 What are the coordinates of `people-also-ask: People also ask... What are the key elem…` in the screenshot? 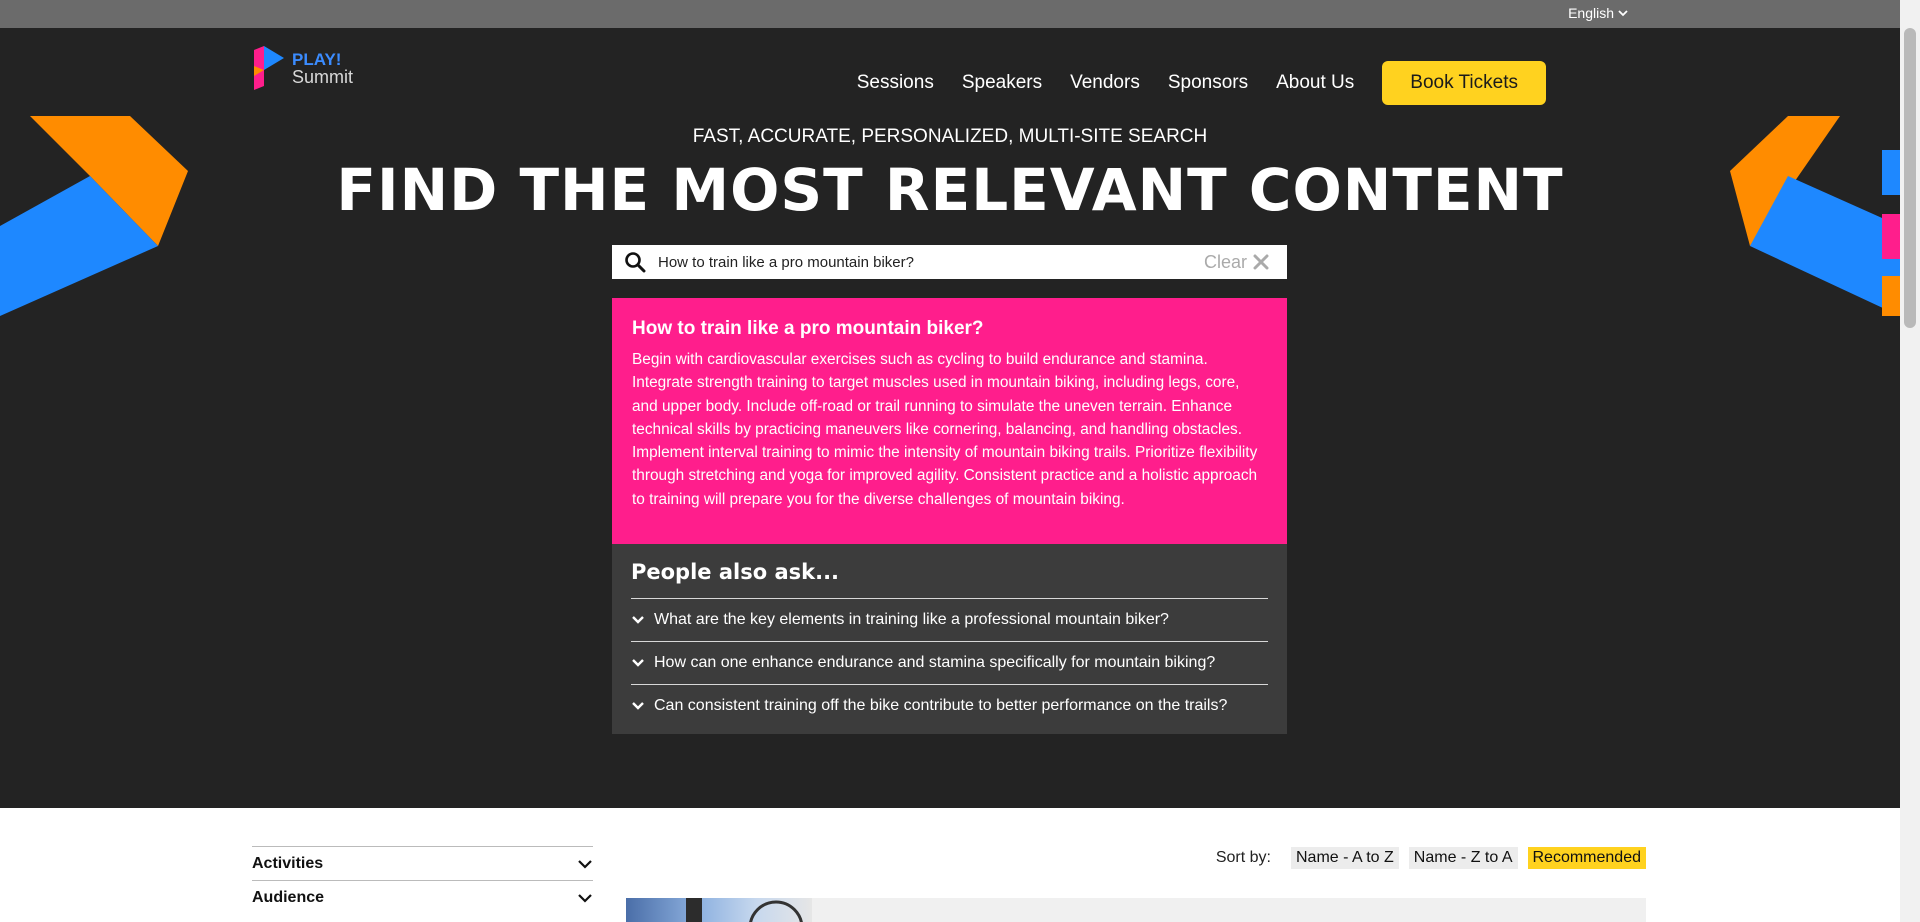 It's located at (949, 639).